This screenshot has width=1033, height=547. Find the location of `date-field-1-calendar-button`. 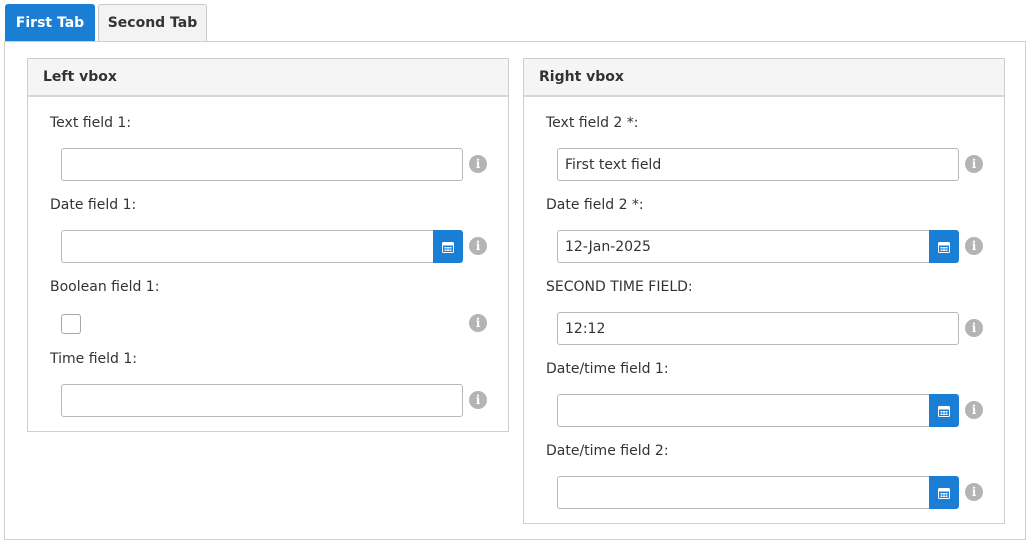

date-field-1-calendar-button is located at coordinates (448, 246).